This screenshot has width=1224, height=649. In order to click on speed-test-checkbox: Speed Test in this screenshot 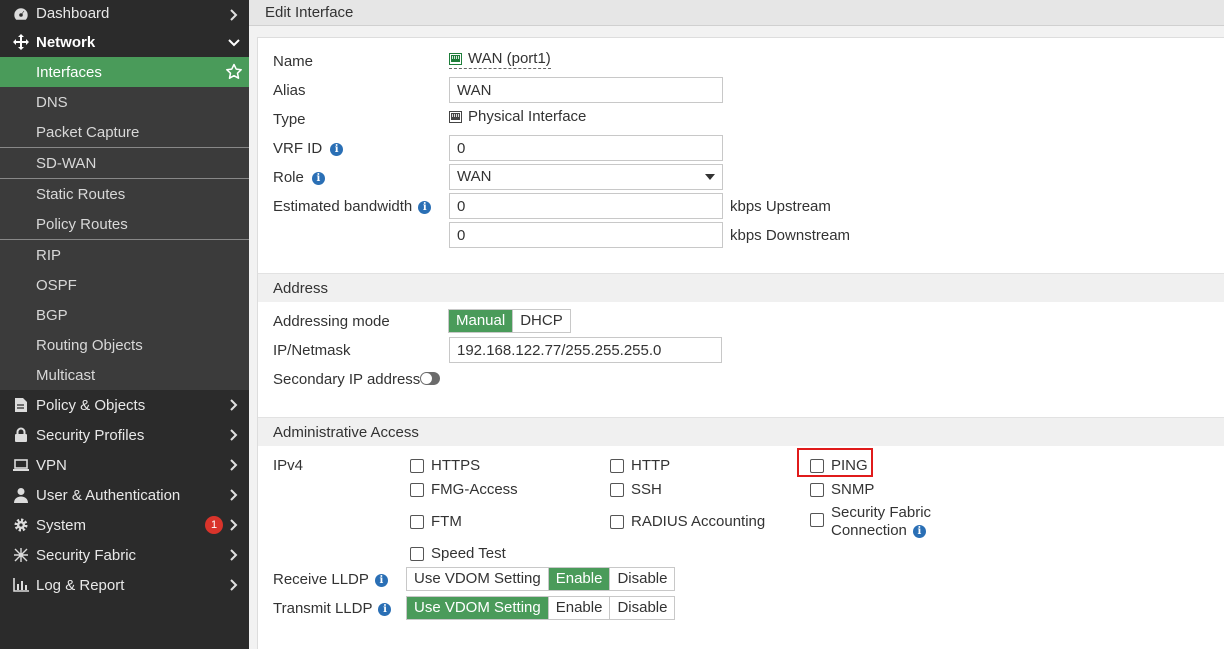, I will do `click(458, 553)`.